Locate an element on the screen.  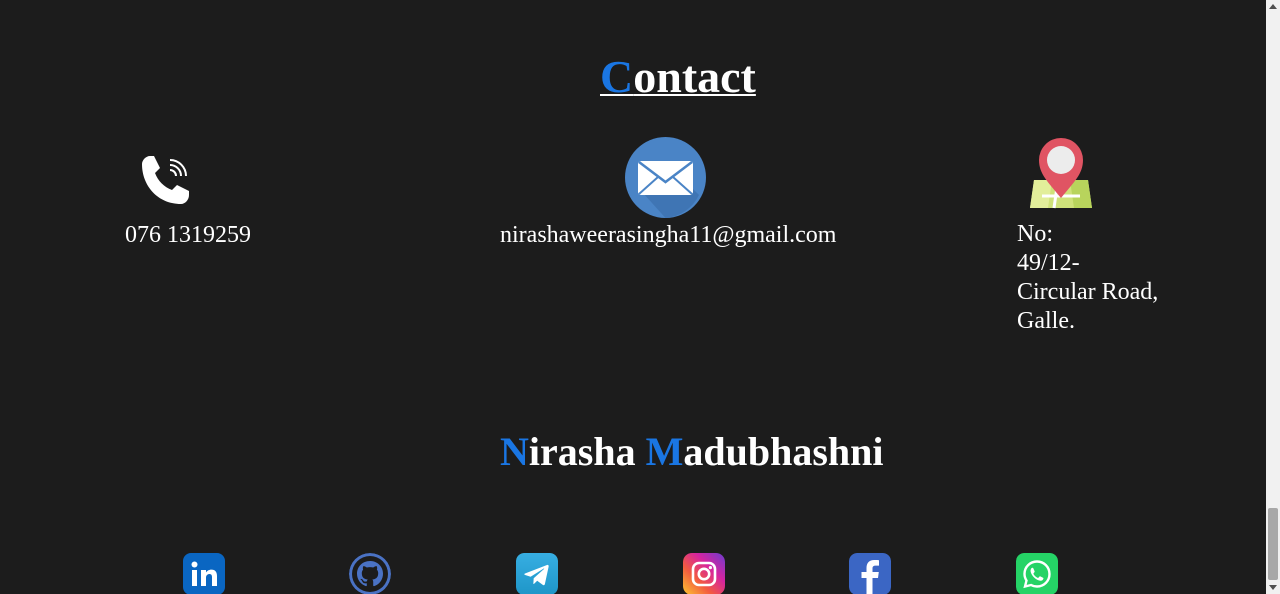
facebook-icon is located at coordinates (870, 573).